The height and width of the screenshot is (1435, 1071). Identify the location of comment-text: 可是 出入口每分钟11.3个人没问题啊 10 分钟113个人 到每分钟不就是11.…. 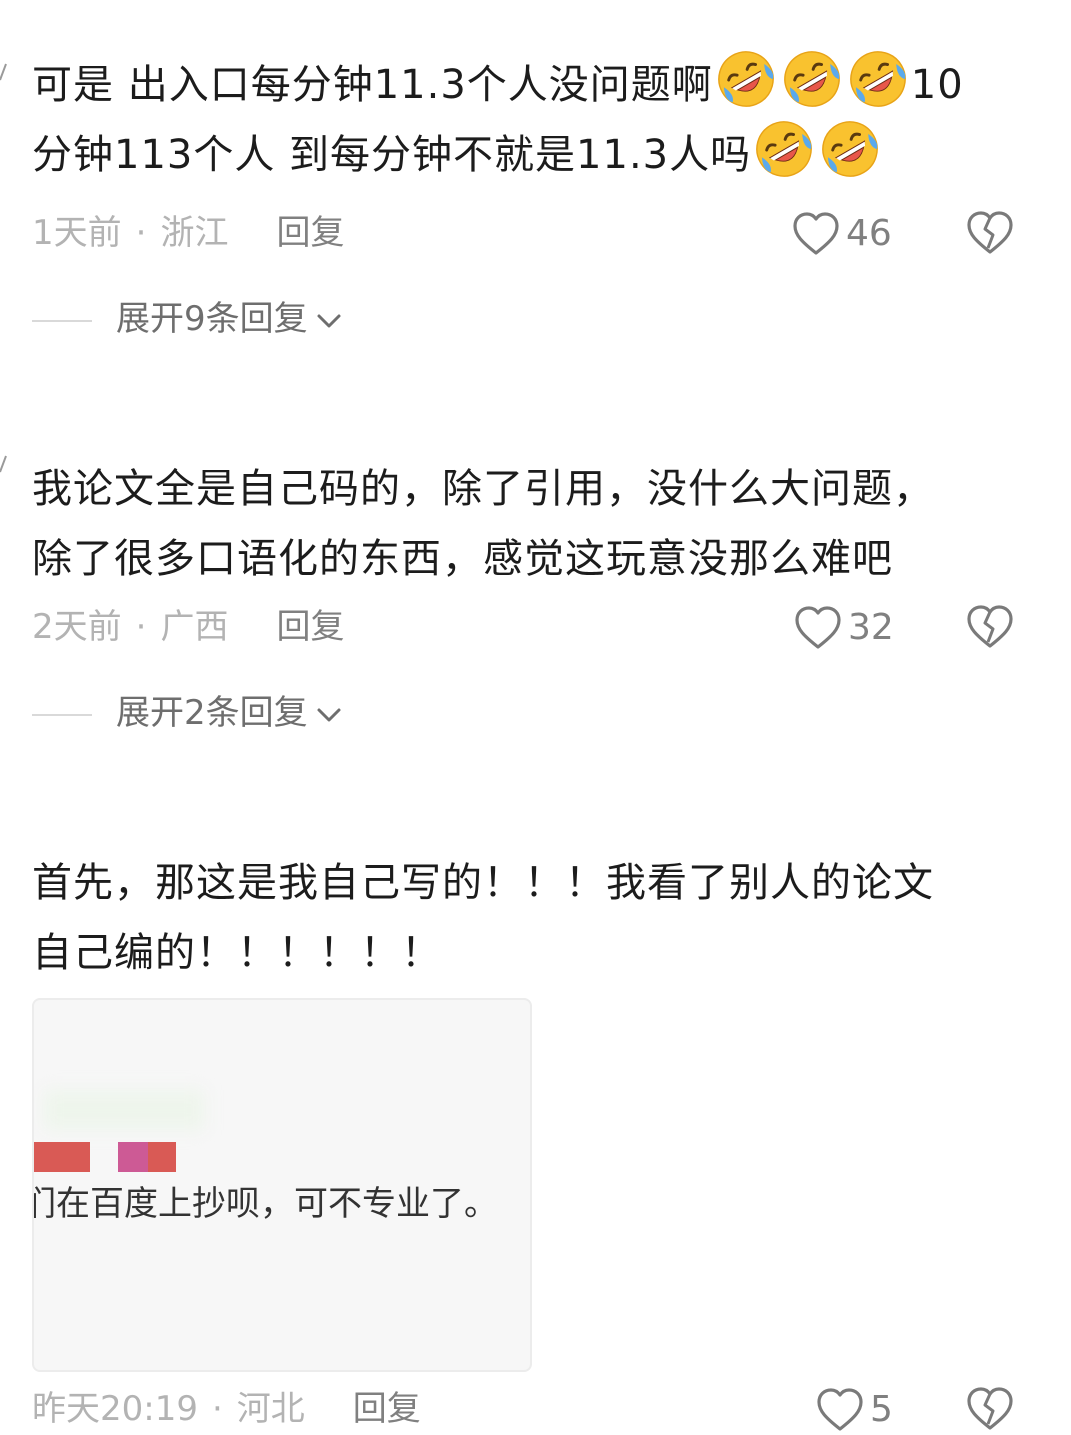
(532, 118).